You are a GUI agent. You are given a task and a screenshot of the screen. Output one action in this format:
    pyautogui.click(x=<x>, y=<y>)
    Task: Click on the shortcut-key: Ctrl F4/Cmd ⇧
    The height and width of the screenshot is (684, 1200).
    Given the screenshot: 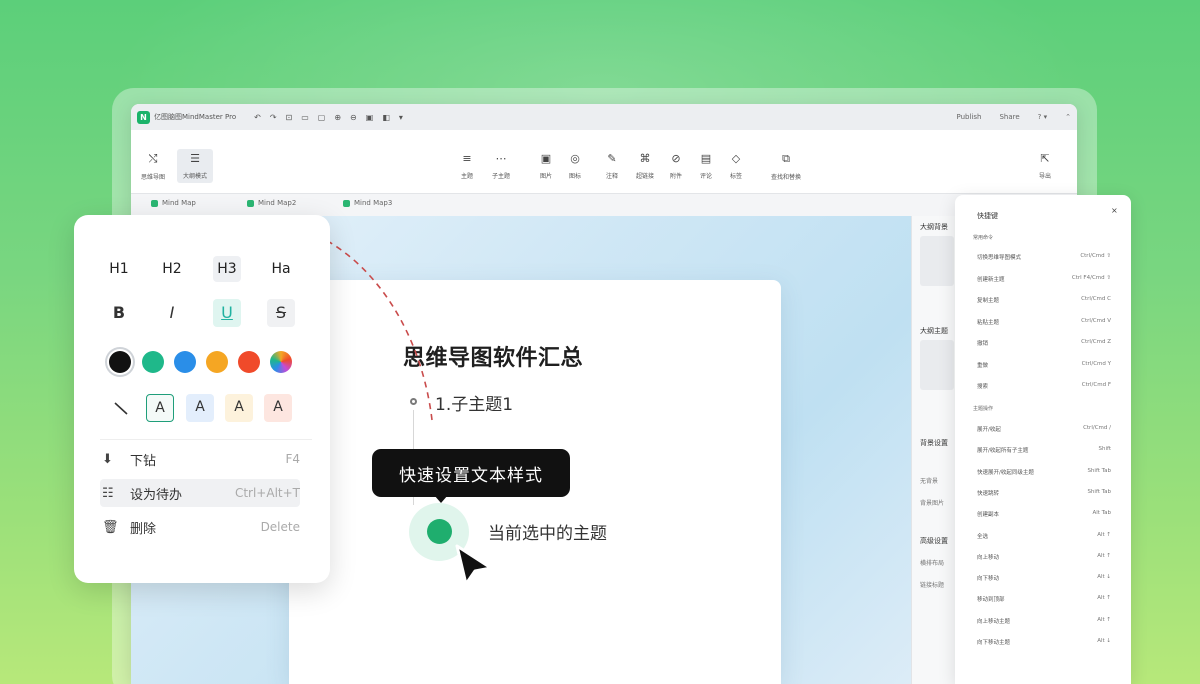 What is the action you would take?
    pyautogui.click(x=1091, y=277)
    